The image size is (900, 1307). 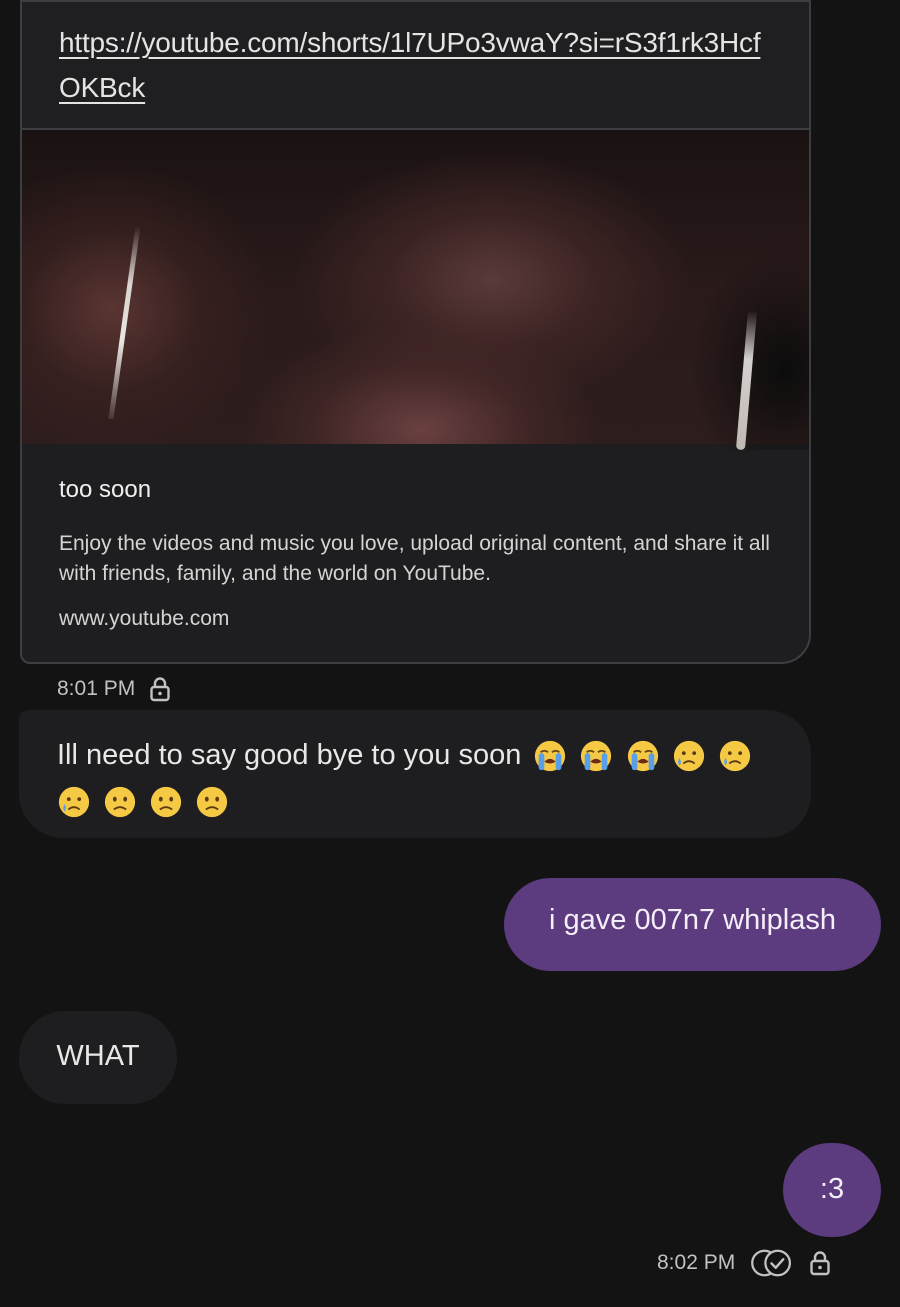 What do you see at coordinates (771, 1263) in the screenshot?
I see `read-receipt-icon` at bounding box center [771, 1263].